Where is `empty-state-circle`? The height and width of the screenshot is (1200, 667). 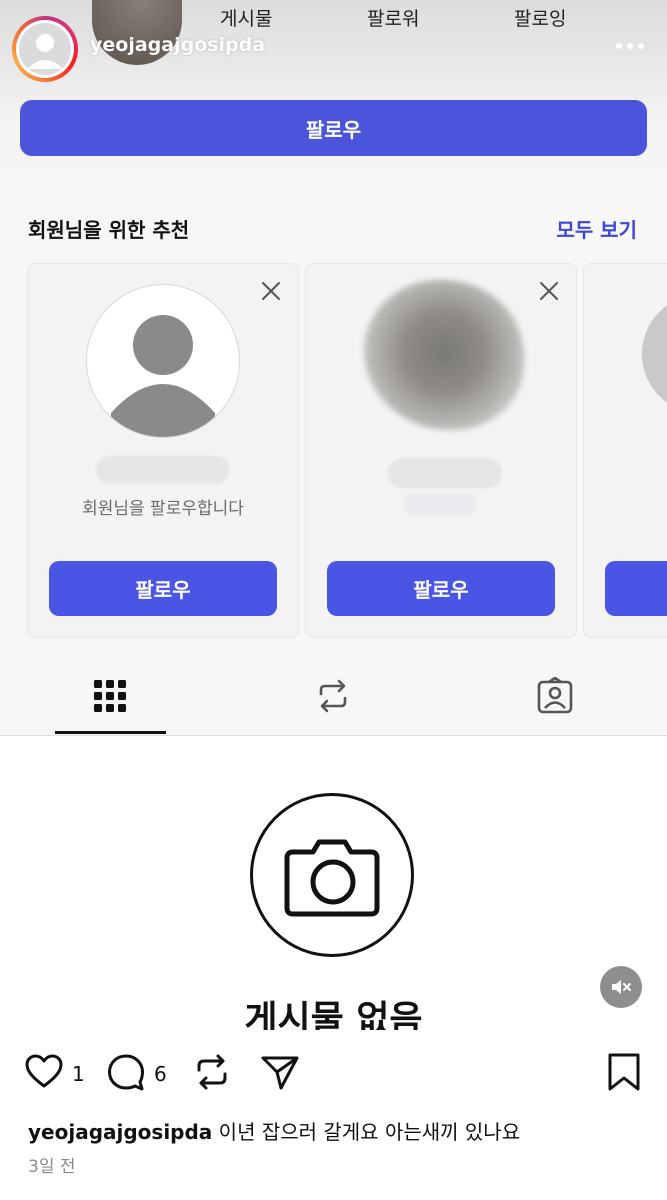
empty-state-circle is located at coordinates (332, 875).